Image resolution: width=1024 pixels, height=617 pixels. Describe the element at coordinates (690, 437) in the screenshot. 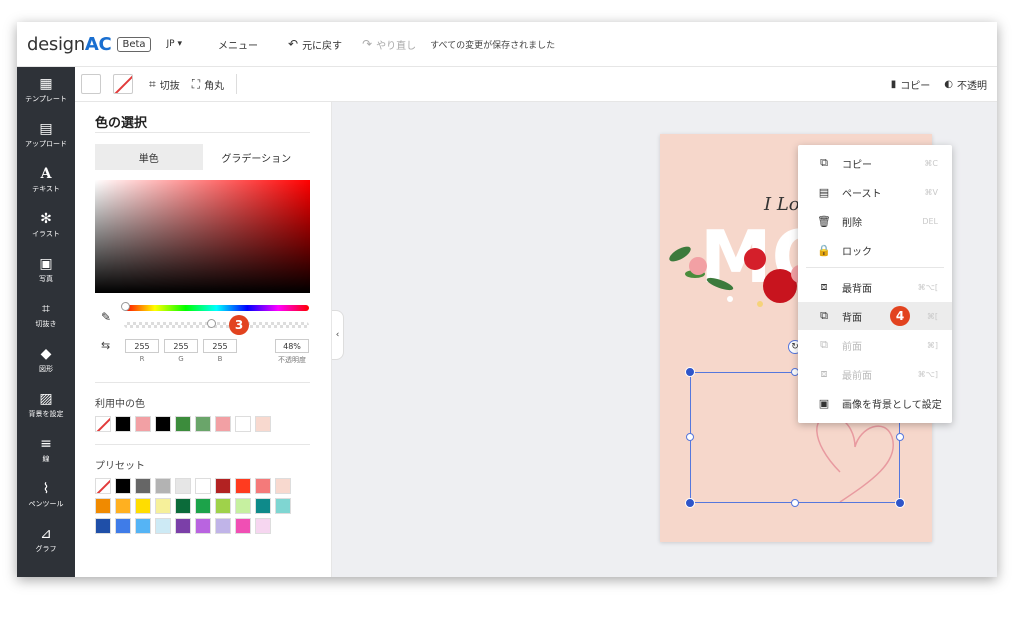

I see `resize-handle-ml` at that location.